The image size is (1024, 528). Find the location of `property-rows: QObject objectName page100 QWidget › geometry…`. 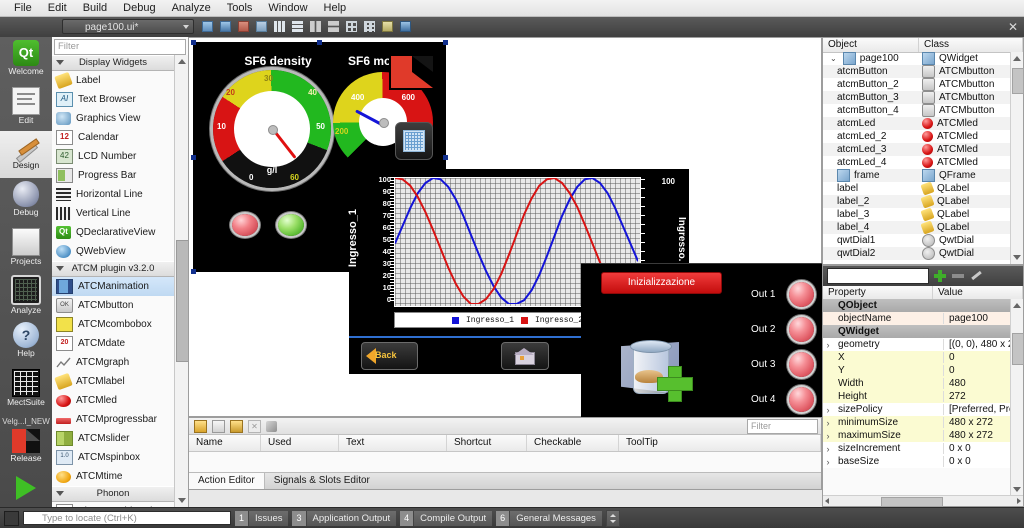

property-rows: QObject objectName page100 QWidget › geometry… is located at coordinates (918, 383).